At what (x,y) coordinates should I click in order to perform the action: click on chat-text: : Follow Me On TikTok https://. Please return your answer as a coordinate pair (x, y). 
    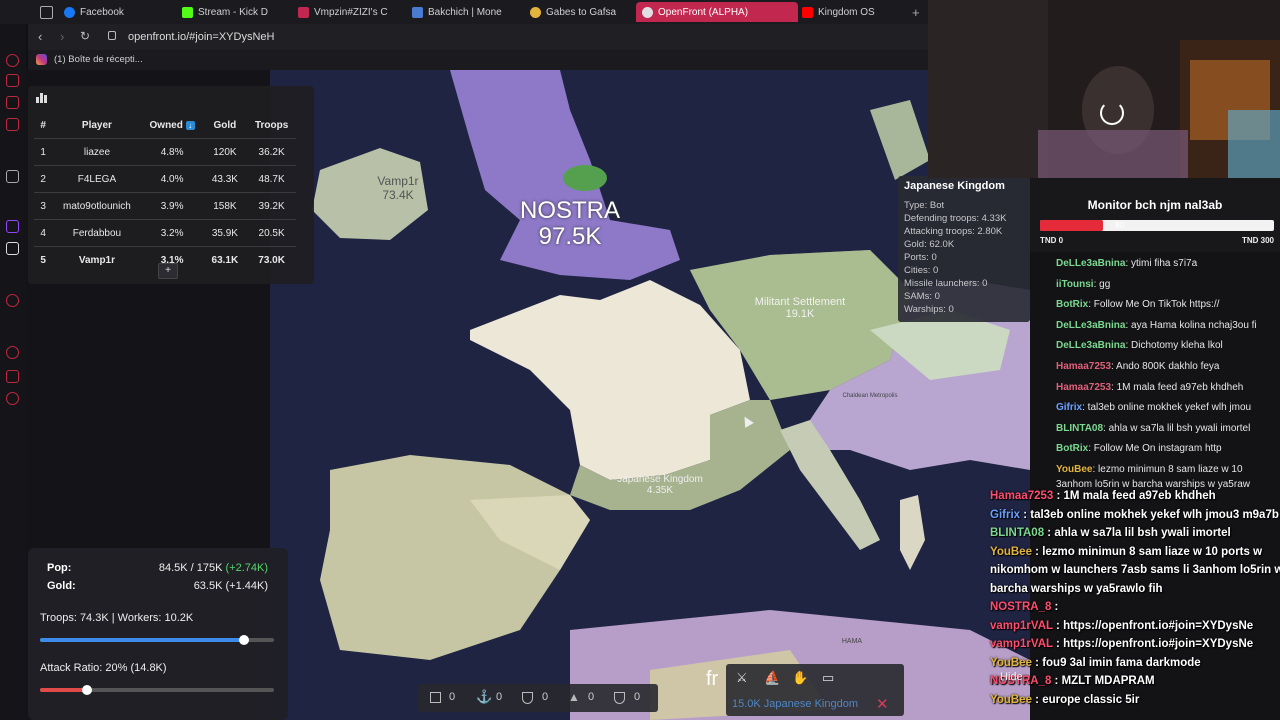
    Looking at the image, I should click on (1154, 305).